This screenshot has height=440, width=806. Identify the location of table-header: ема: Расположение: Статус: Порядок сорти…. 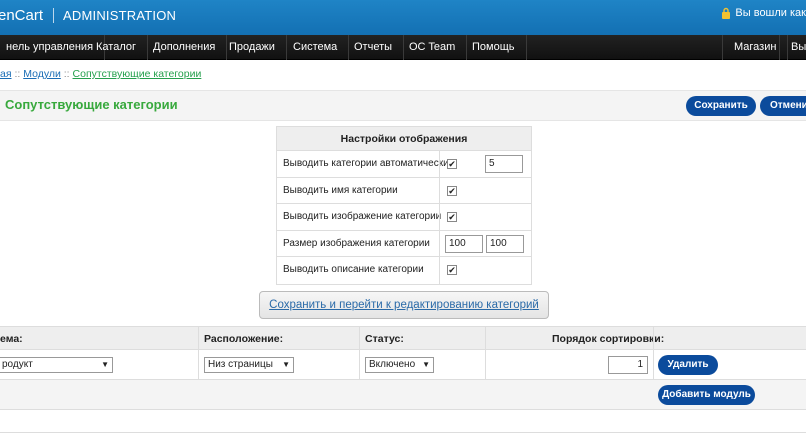
(403, 338).